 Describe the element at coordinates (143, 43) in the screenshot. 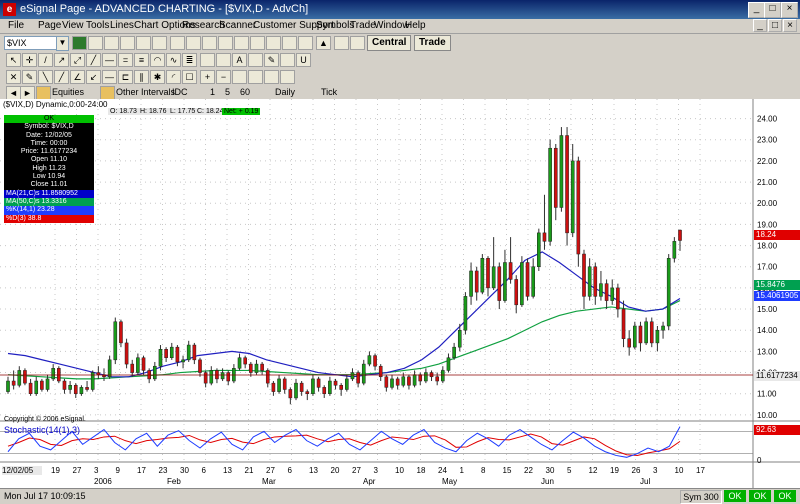

I see `portfolio-icon` at that location.